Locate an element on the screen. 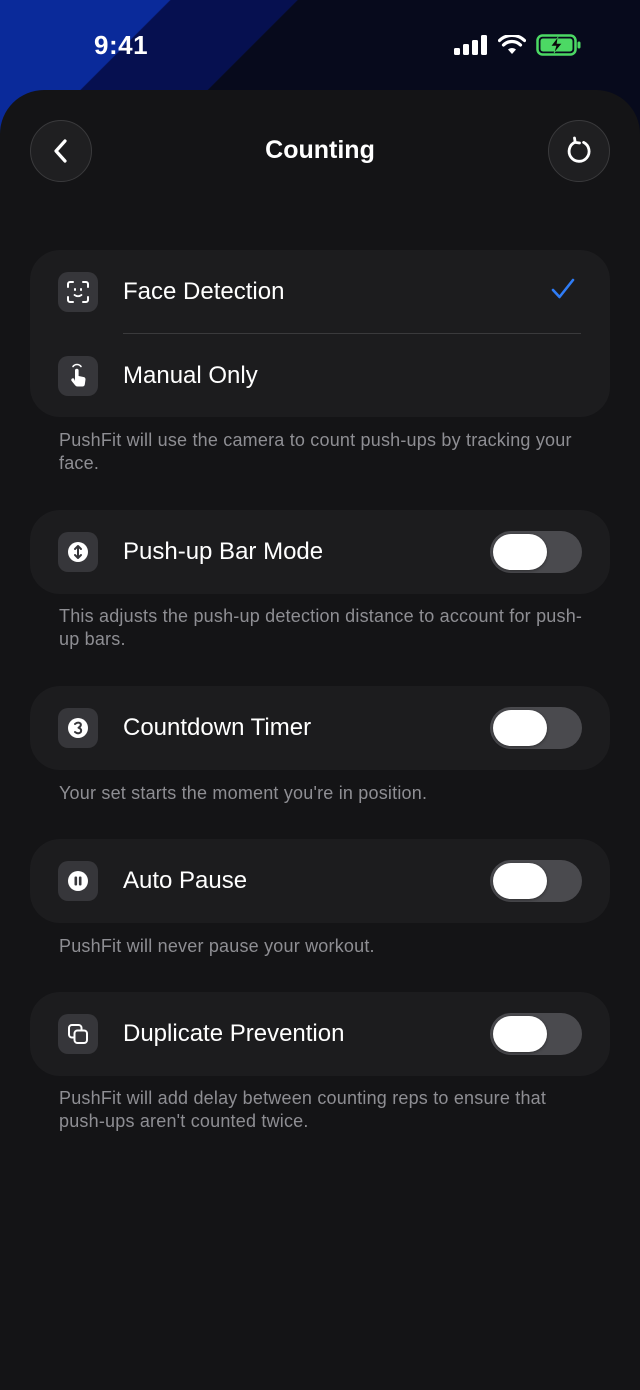 This screenshot has height=1390, width=640. duplicate-prevention-card: Duplicate Prevention is located at coordinates (320, 1034).